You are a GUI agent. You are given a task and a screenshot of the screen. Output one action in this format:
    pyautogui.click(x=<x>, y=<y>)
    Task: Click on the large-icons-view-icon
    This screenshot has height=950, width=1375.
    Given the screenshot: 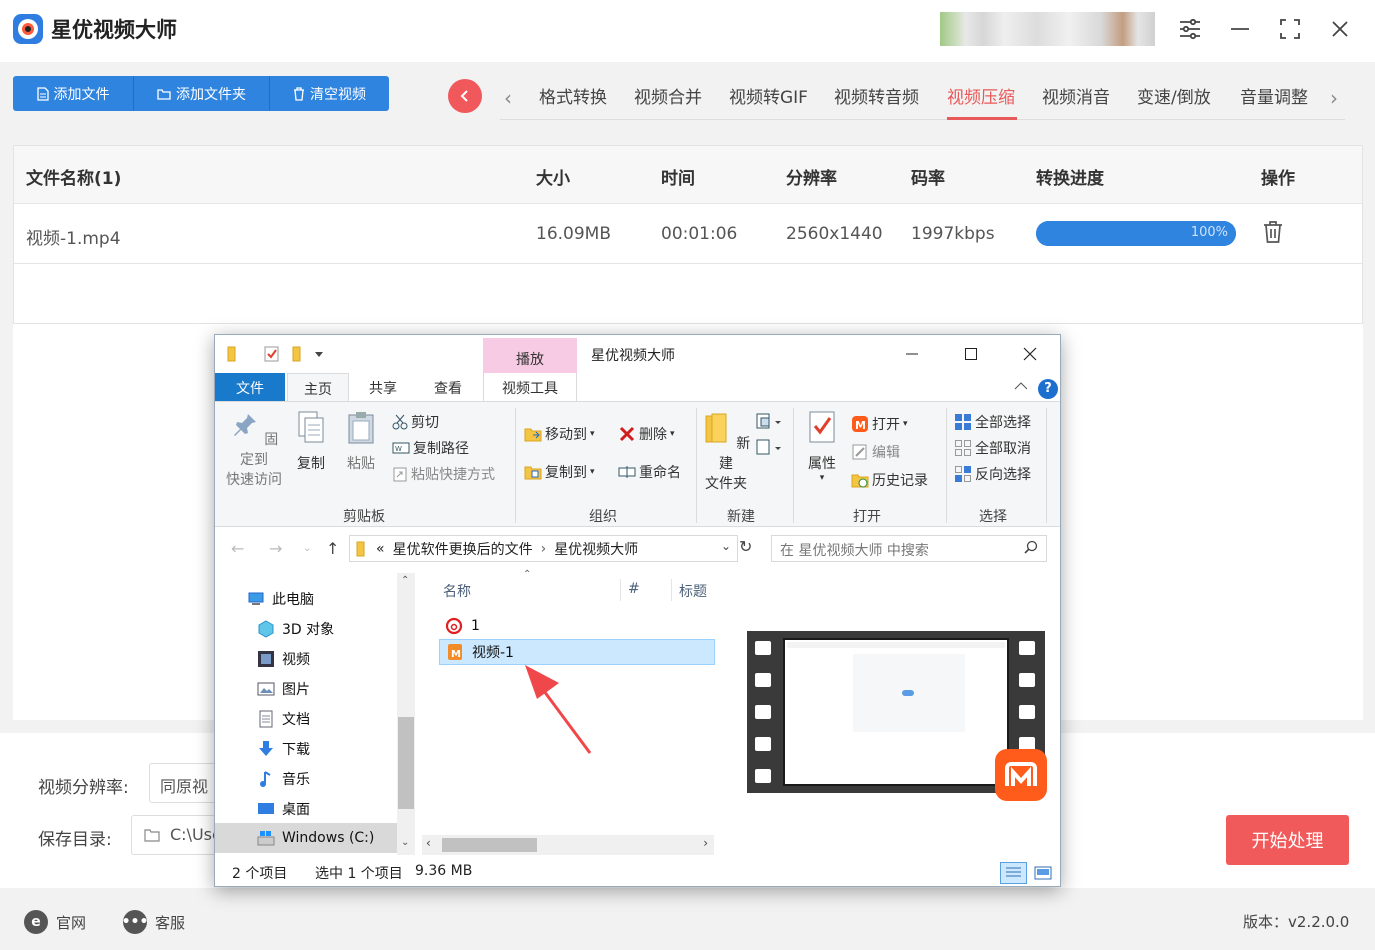 What is the action you would take?
    pyautogui.click(x=1043, y=873)
    